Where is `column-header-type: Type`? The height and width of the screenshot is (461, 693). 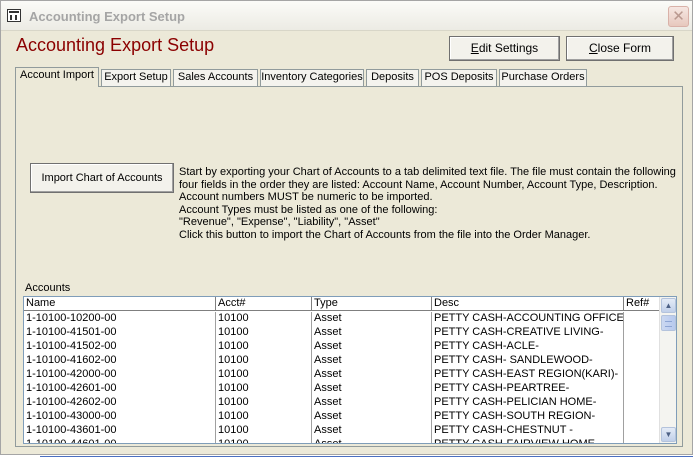 column-header-type: Type is located at coordinates (372, 304).